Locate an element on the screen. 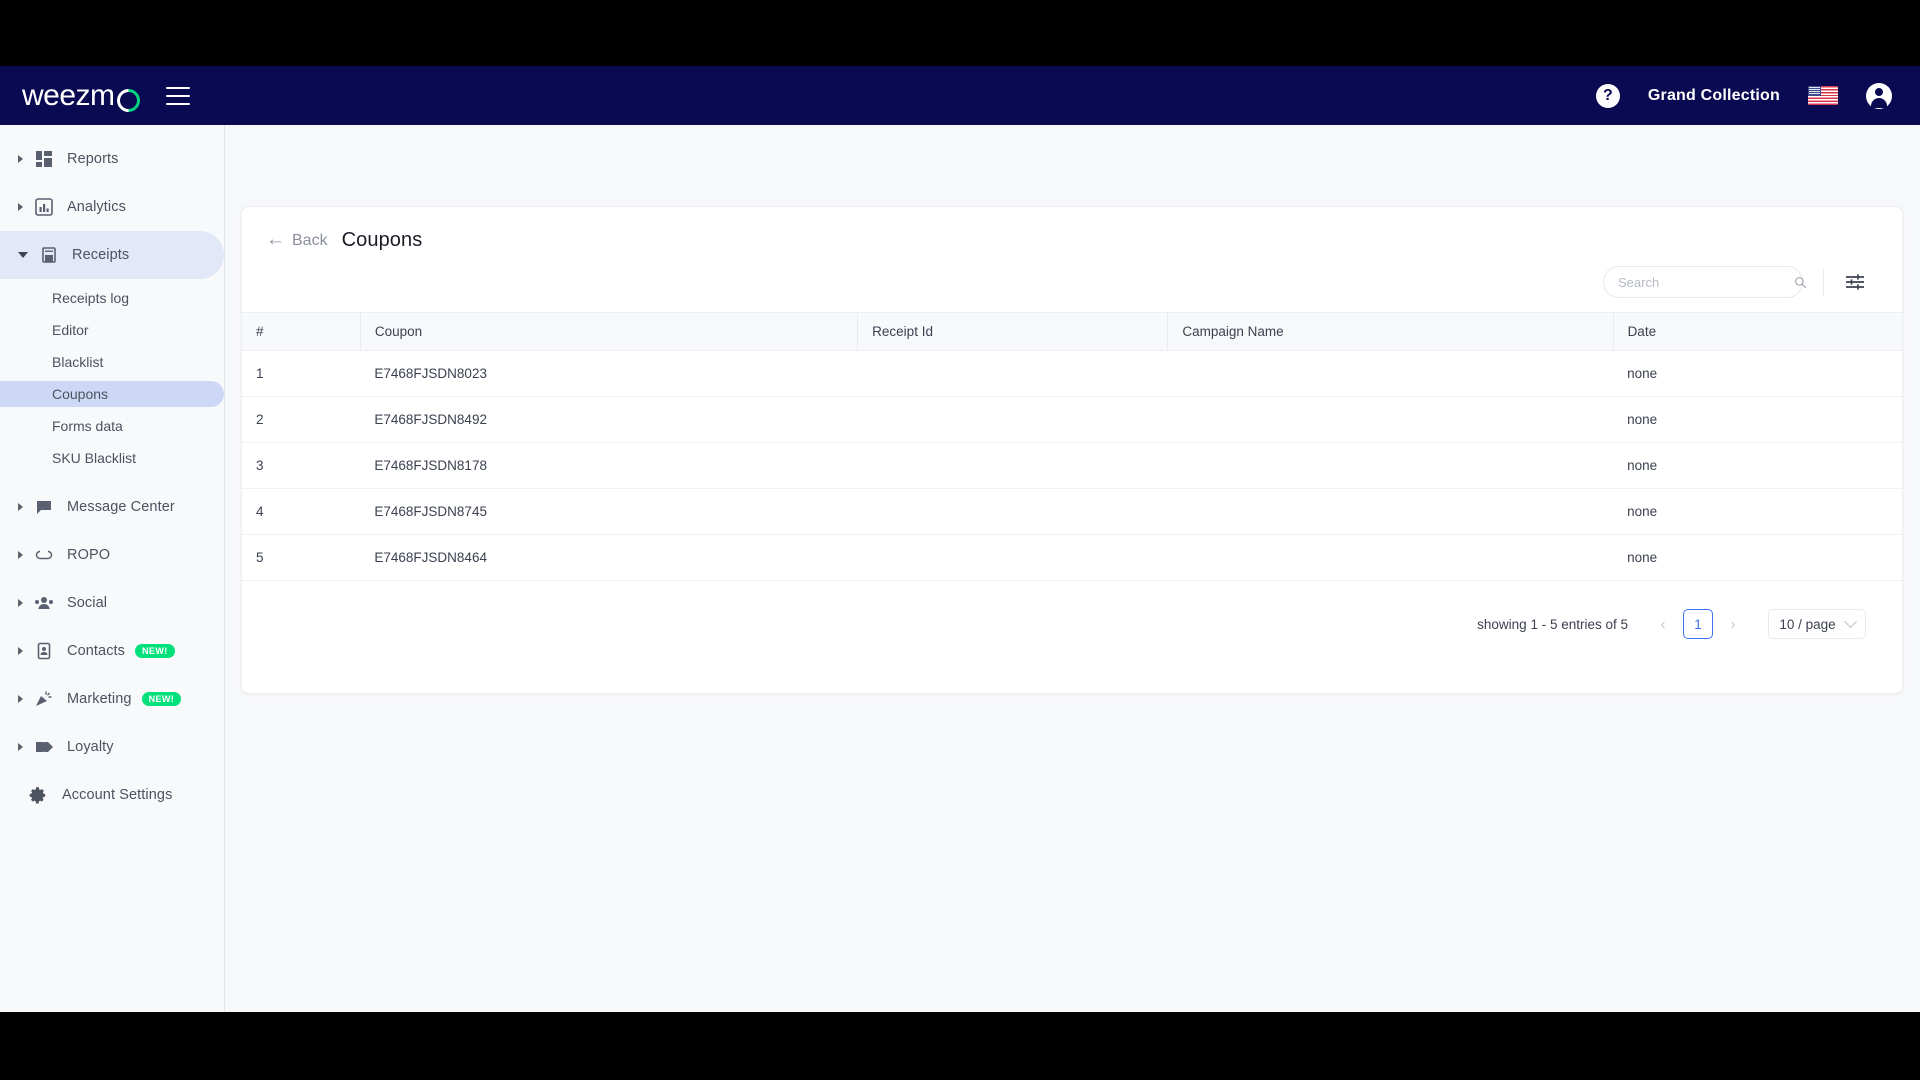 The width and height of the screenshot is (1920, 1080). sidebar-item-label: Receipts is located at coordinates (101, 255).